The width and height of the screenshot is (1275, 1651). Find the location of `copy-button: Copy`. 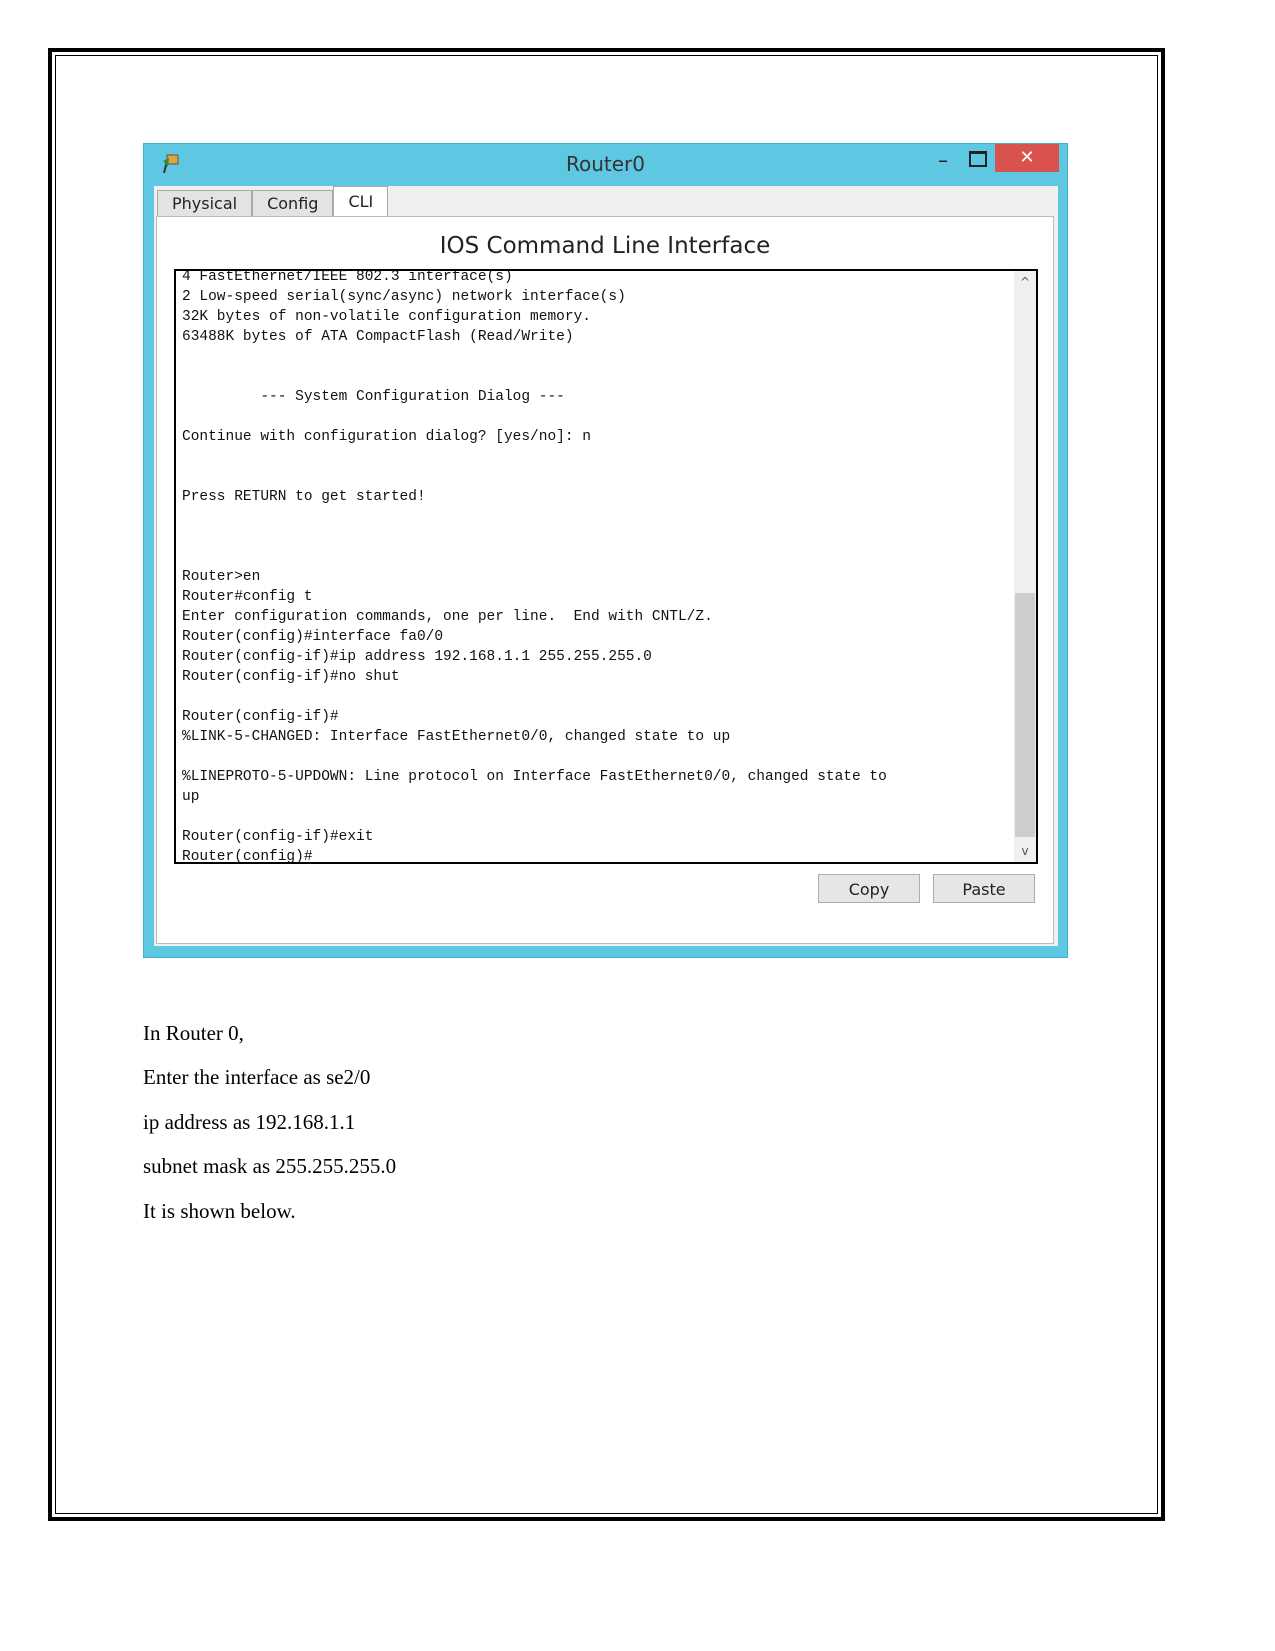

copy-button: Copy is located at coordinates (869, 888).